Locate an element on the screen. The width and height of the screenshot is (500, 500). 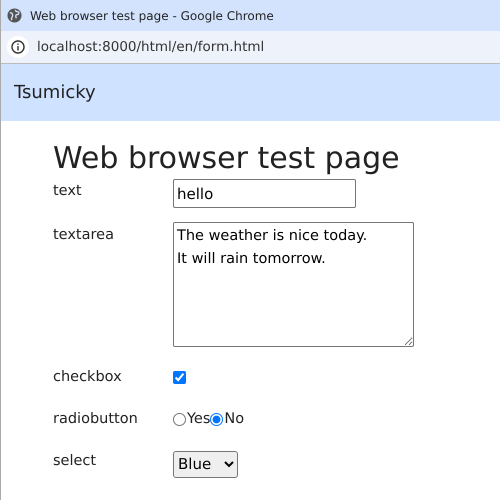
field-label: select is located at coordinates (75, 461).